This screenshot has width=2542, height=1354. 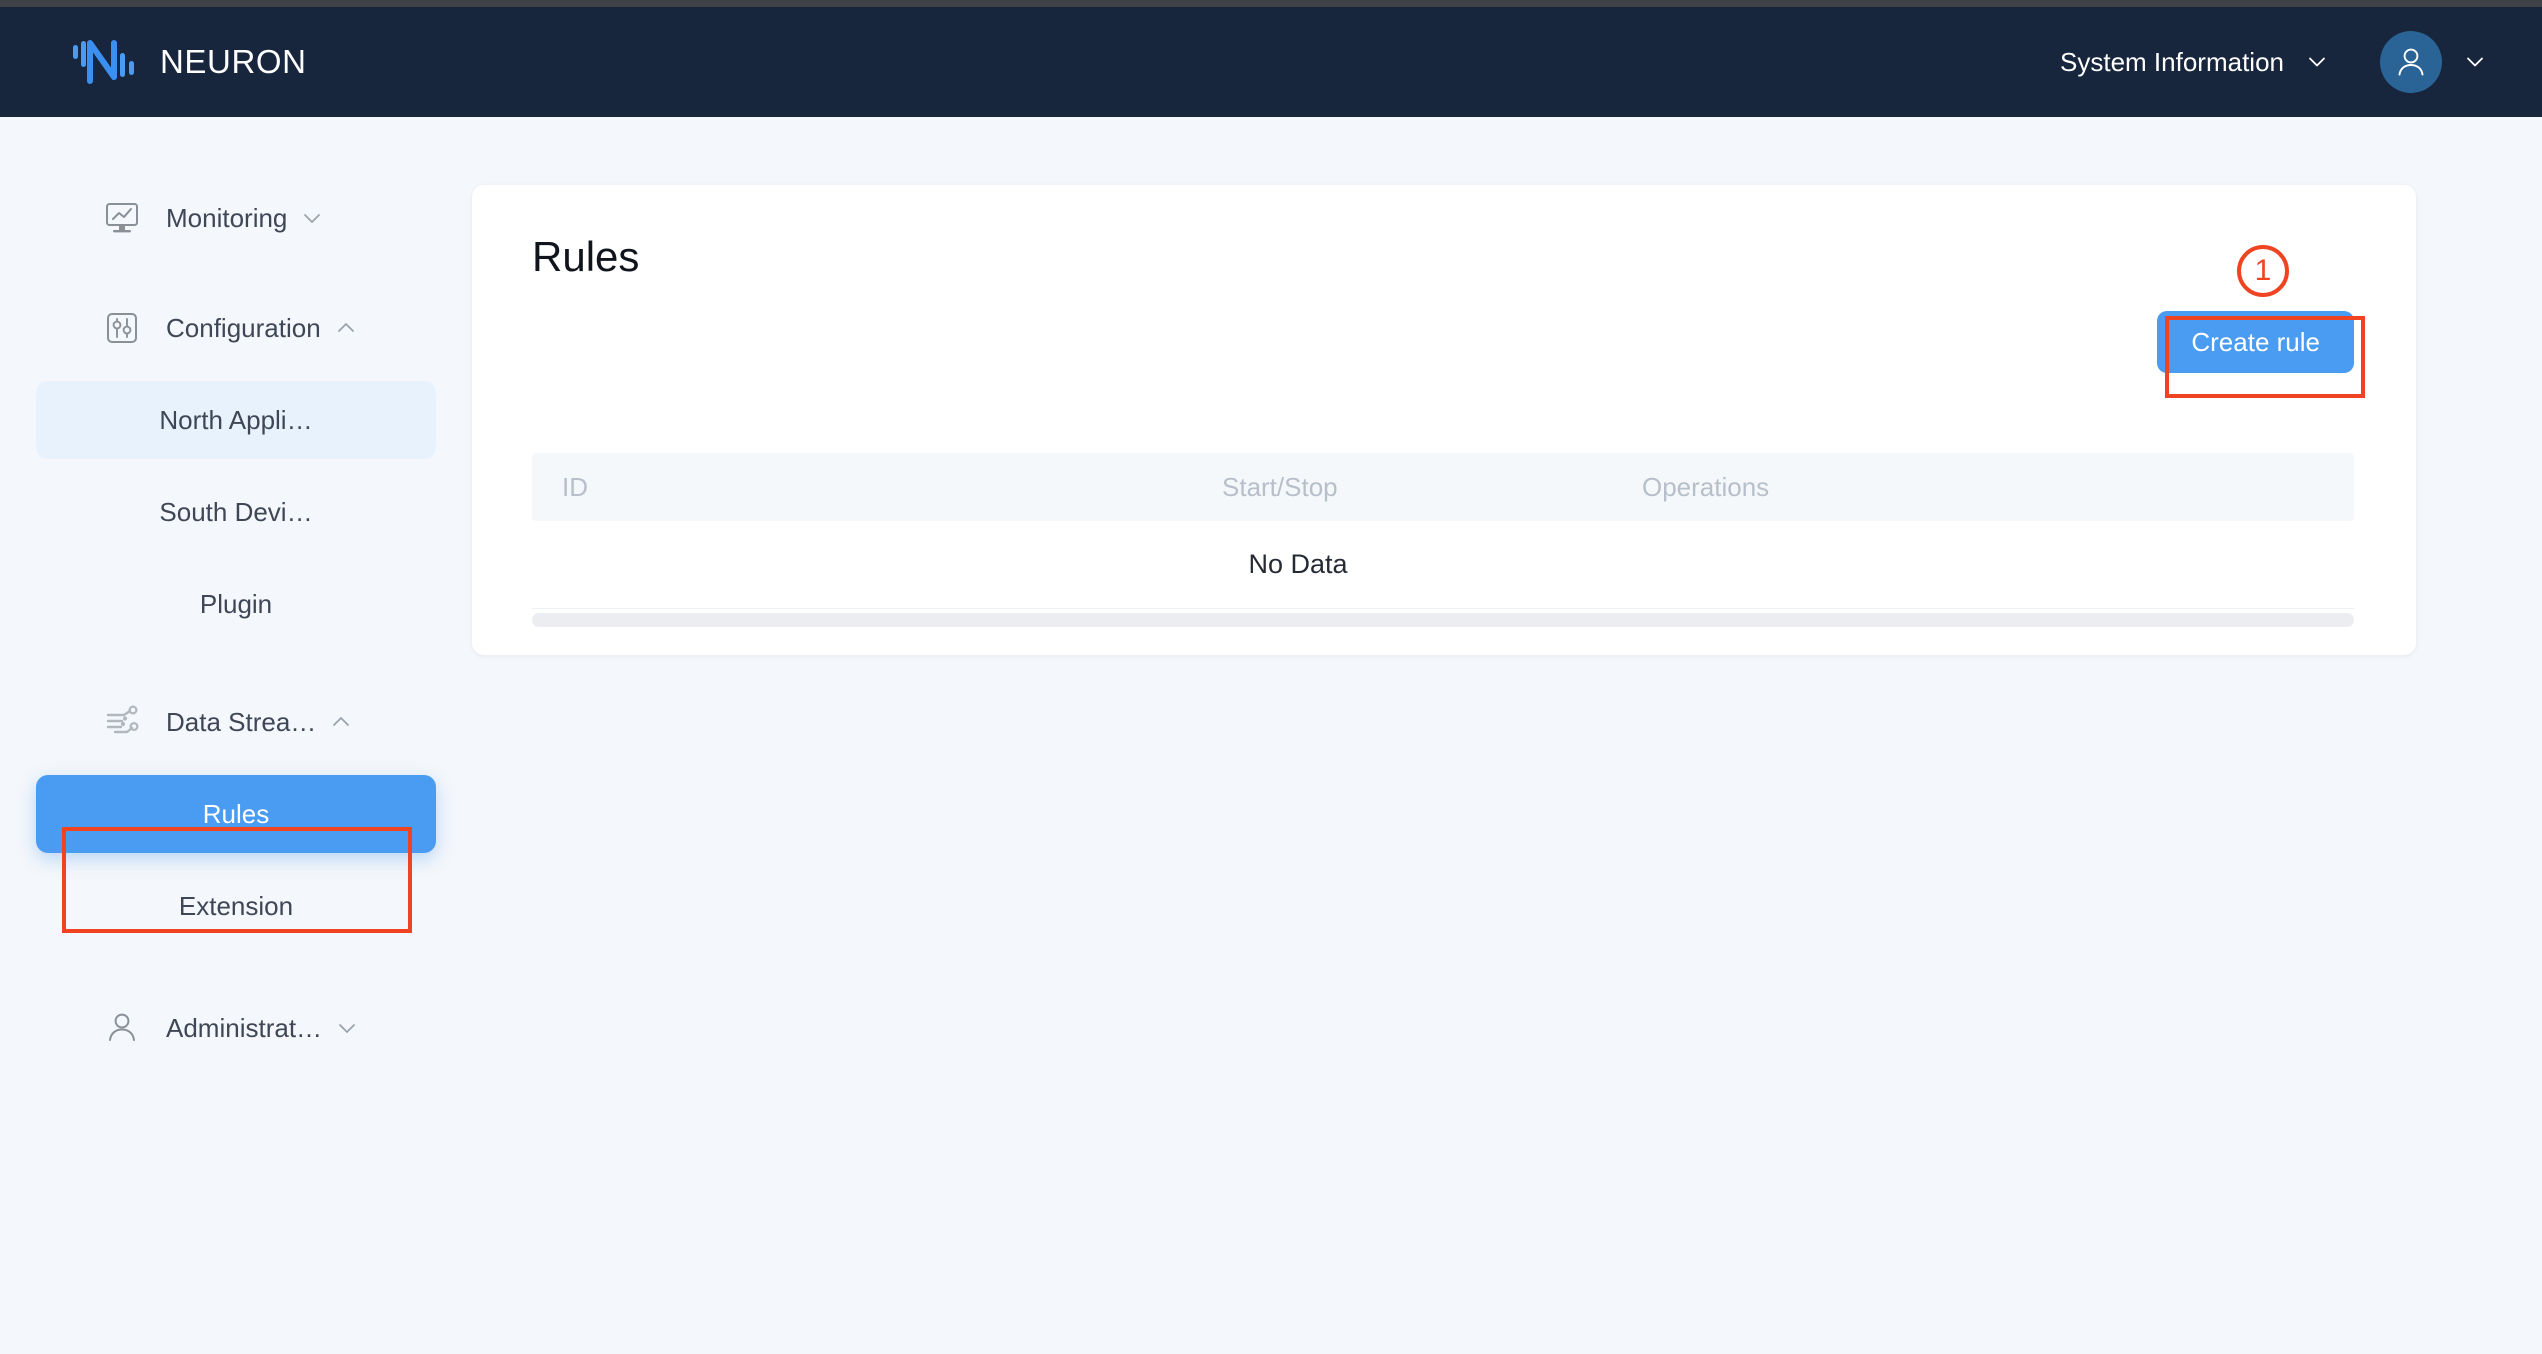 I want to click on avatar, so click(x=2411, y=62).